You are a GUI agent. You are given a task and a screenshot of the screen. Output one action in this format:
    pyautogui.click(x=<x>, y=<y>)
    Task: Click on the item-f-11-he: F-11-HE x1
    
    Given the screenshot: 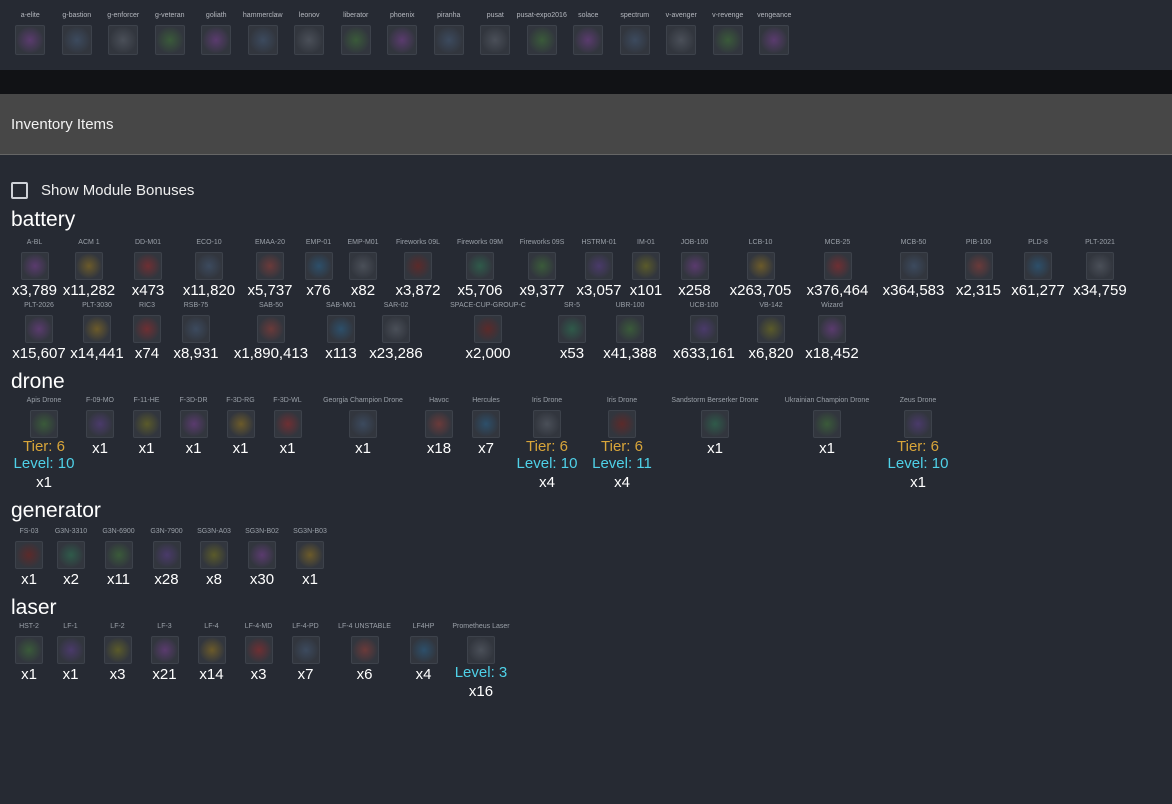 What is the action you would take?
    pyautogui.click(x=146, y=427)
    